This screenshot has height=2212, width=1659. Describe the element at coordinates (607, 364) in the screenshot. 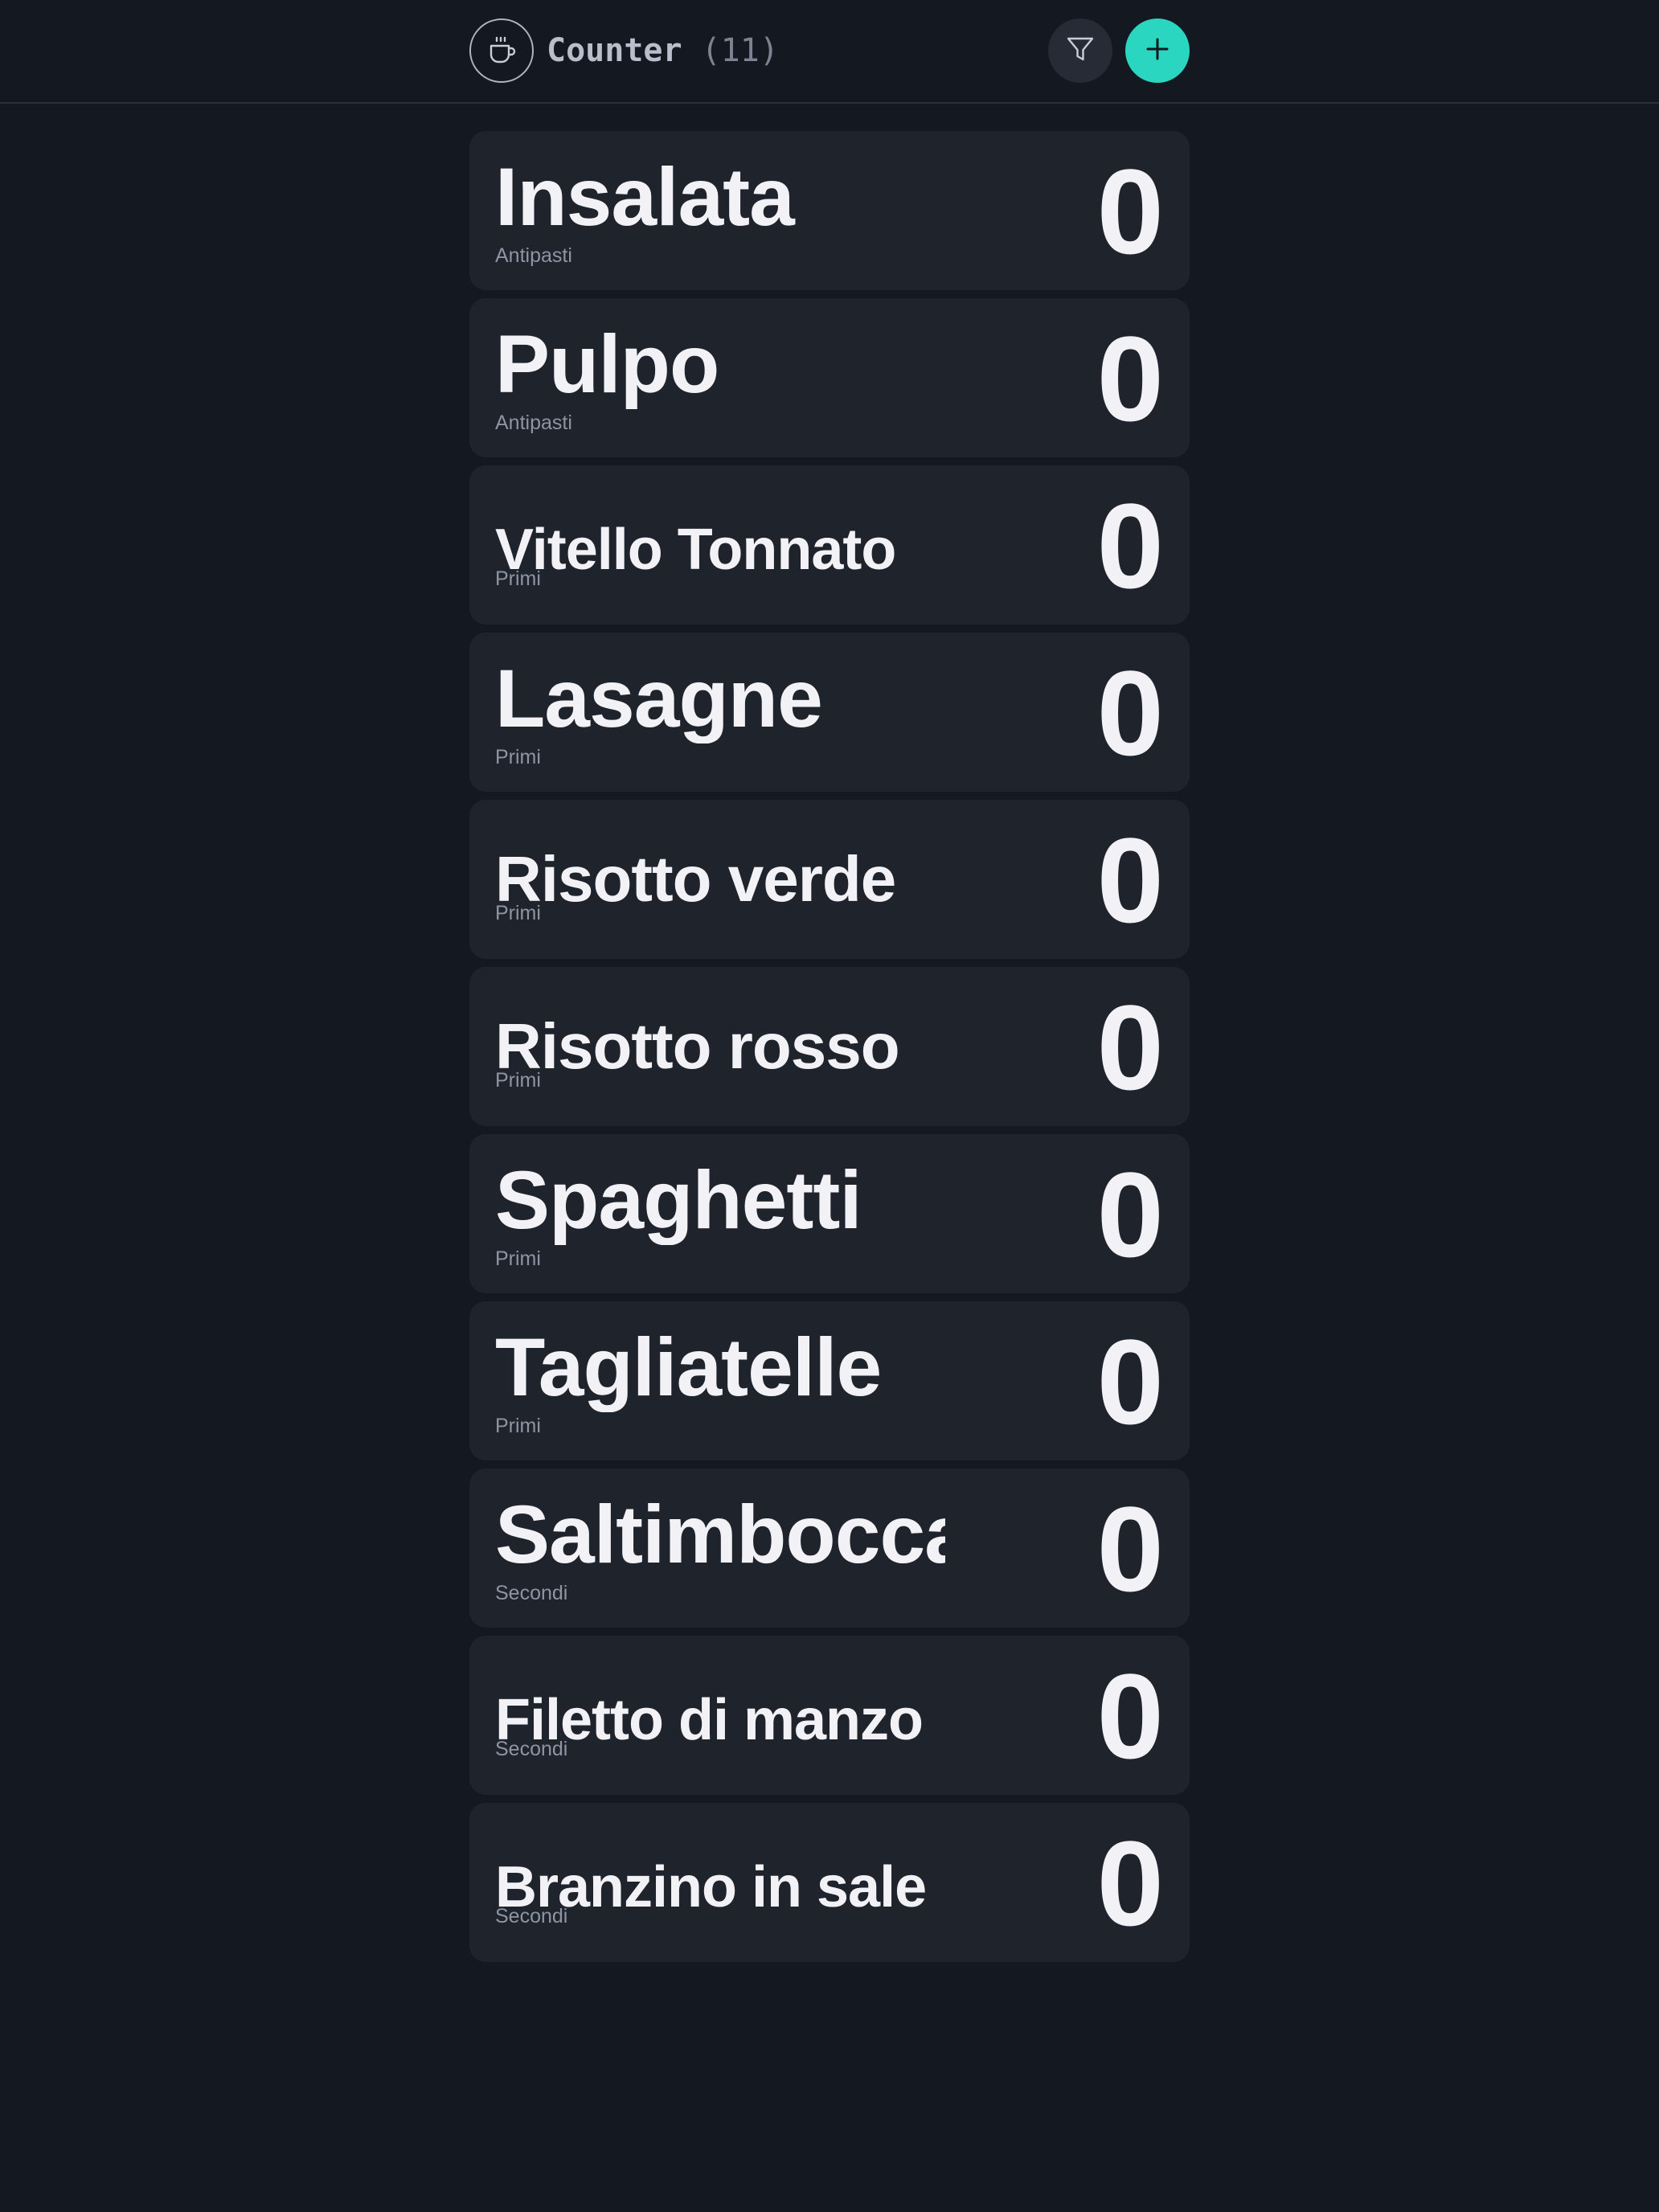

I see `item-name: Pulpo` at that location.